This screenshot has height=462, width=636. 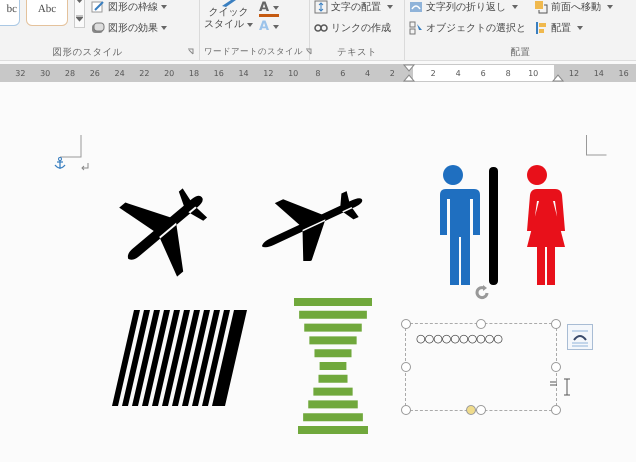 I want to click on group-label: テキスト, so click(x=357, y=52).